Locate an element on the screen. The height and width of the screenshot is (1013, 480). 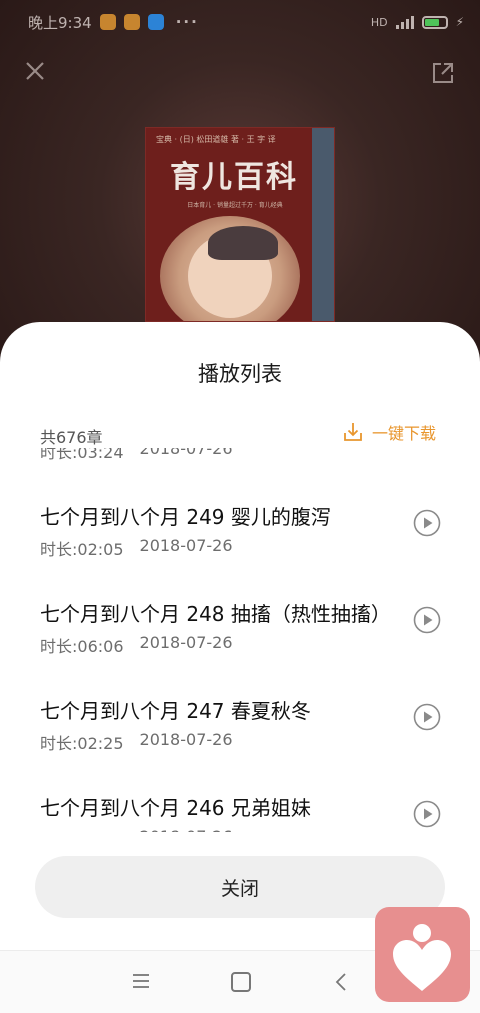
sheet-title: 播放列表 is located at coordinates (240, 374).